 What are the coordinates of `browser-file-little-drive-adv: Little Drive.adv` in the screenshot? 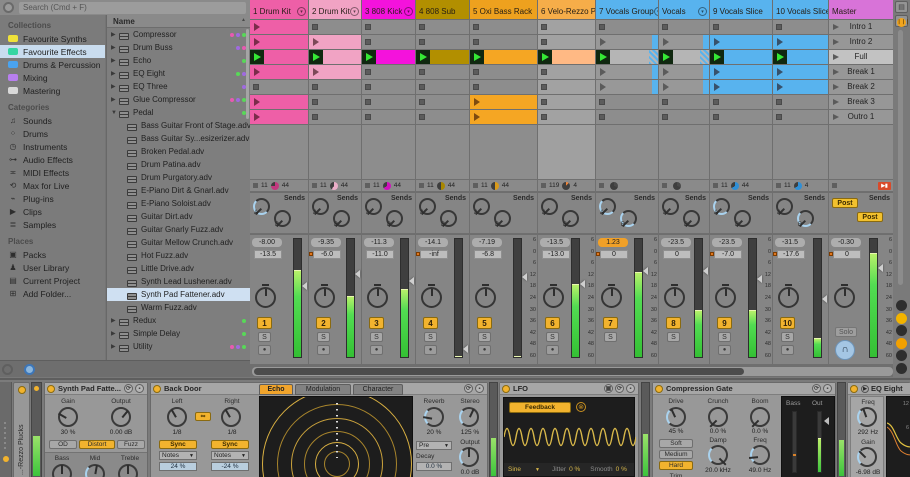 It's located at (178, 268).